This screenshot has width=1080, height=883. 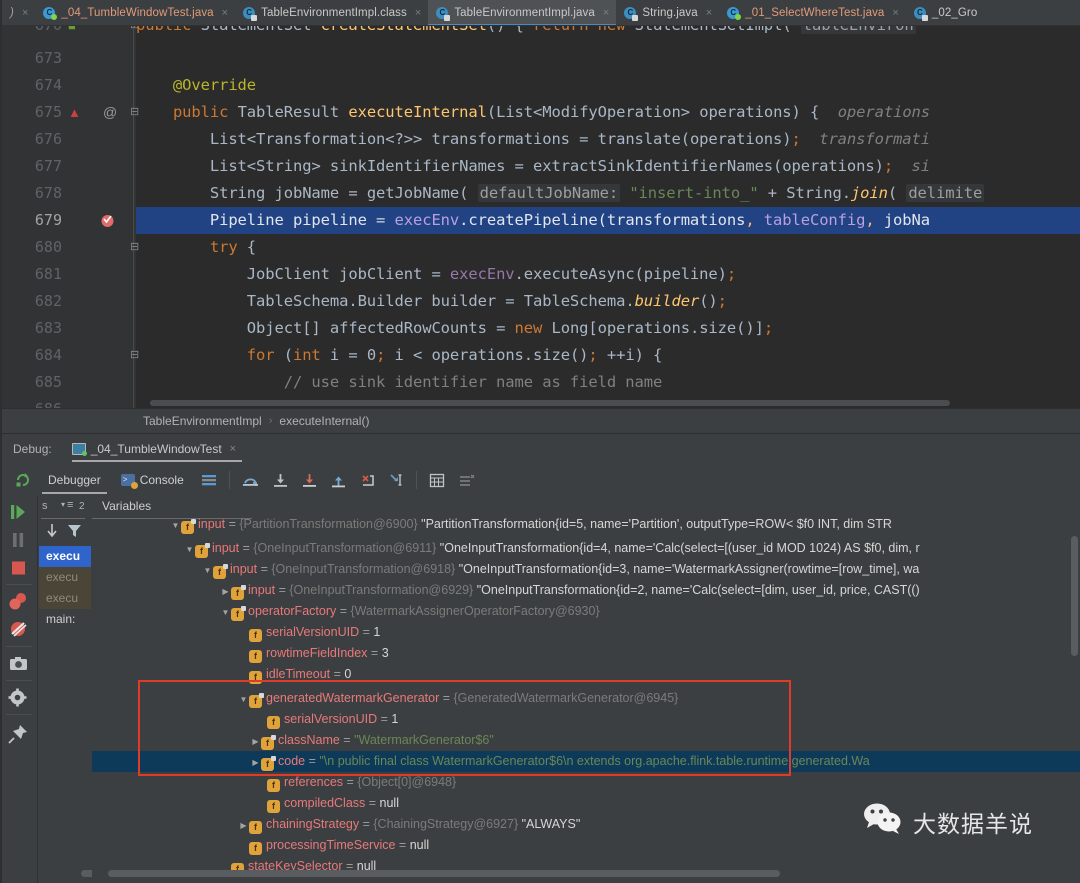 I want to click on collapse-arrow-icon: ▶, so click(x=225, y=591).